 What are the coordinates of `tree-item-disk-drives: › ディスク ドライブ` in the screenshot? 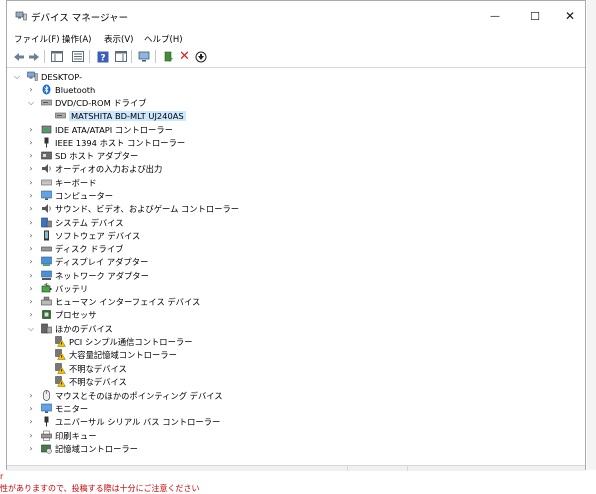 It's located at (75, 248).